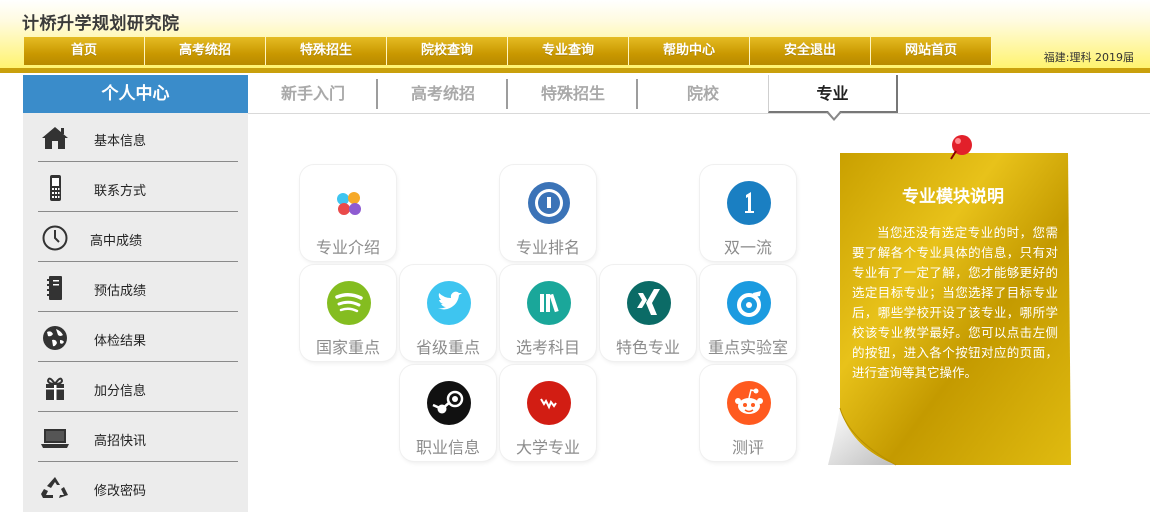 This screenshot has width=1150, height=512. I want to click on nav-item-special: 特殊招生, so click(326, 51).